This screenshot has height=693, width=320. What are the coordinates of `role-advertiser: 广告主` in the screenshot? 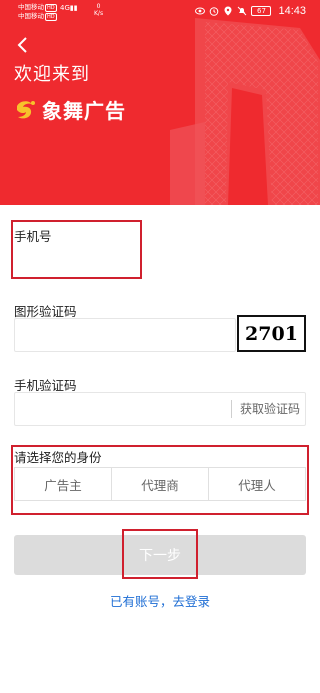 It's located at (63, 484).